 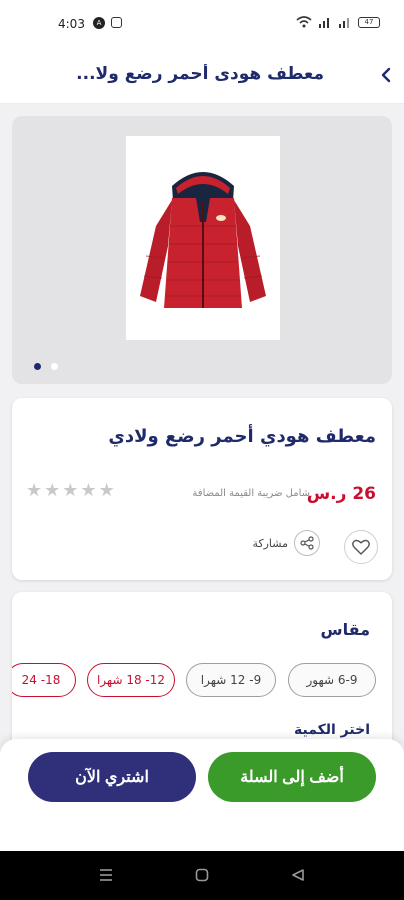 What do you see at coordinates (71, 24) in the screenshot?
I see `status-time: 4:03` at bounding box center [71, 24].